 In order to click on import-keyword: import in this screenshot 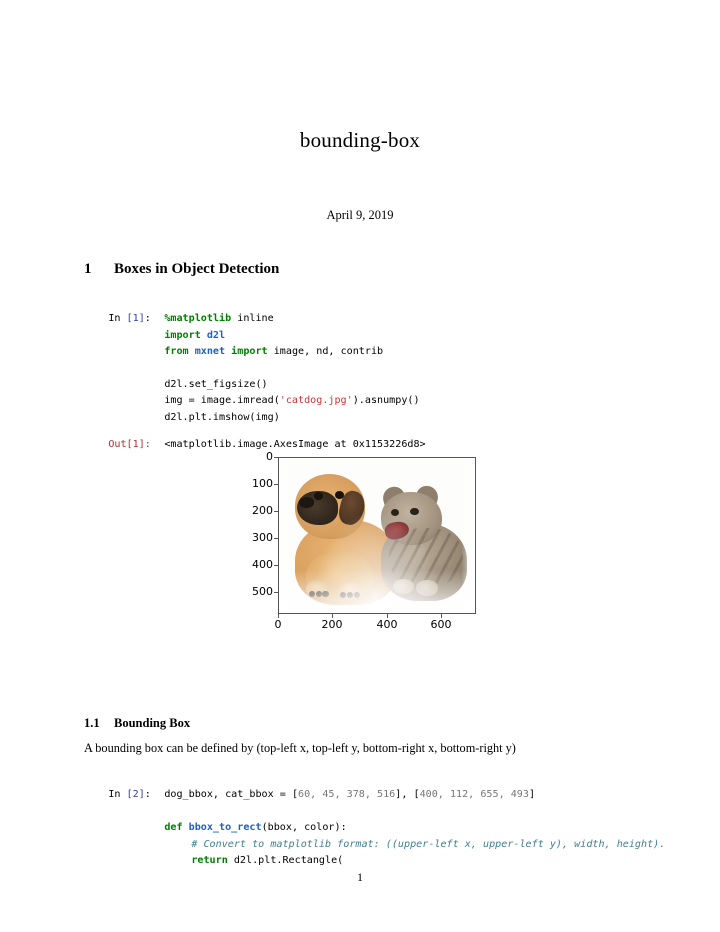, I will do `click(182, 335)`.